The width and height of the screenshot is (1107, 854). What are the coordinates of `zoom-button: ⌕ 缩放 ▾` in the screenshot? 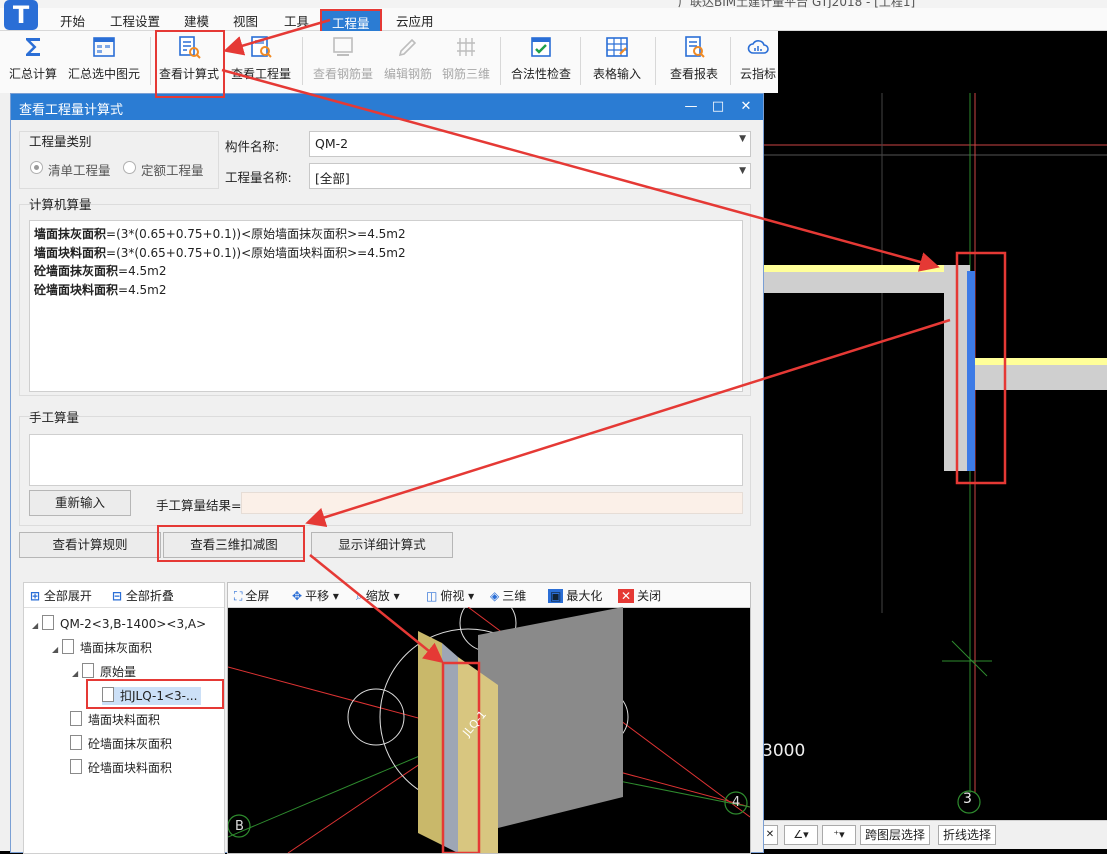 It's located at (378, 595).